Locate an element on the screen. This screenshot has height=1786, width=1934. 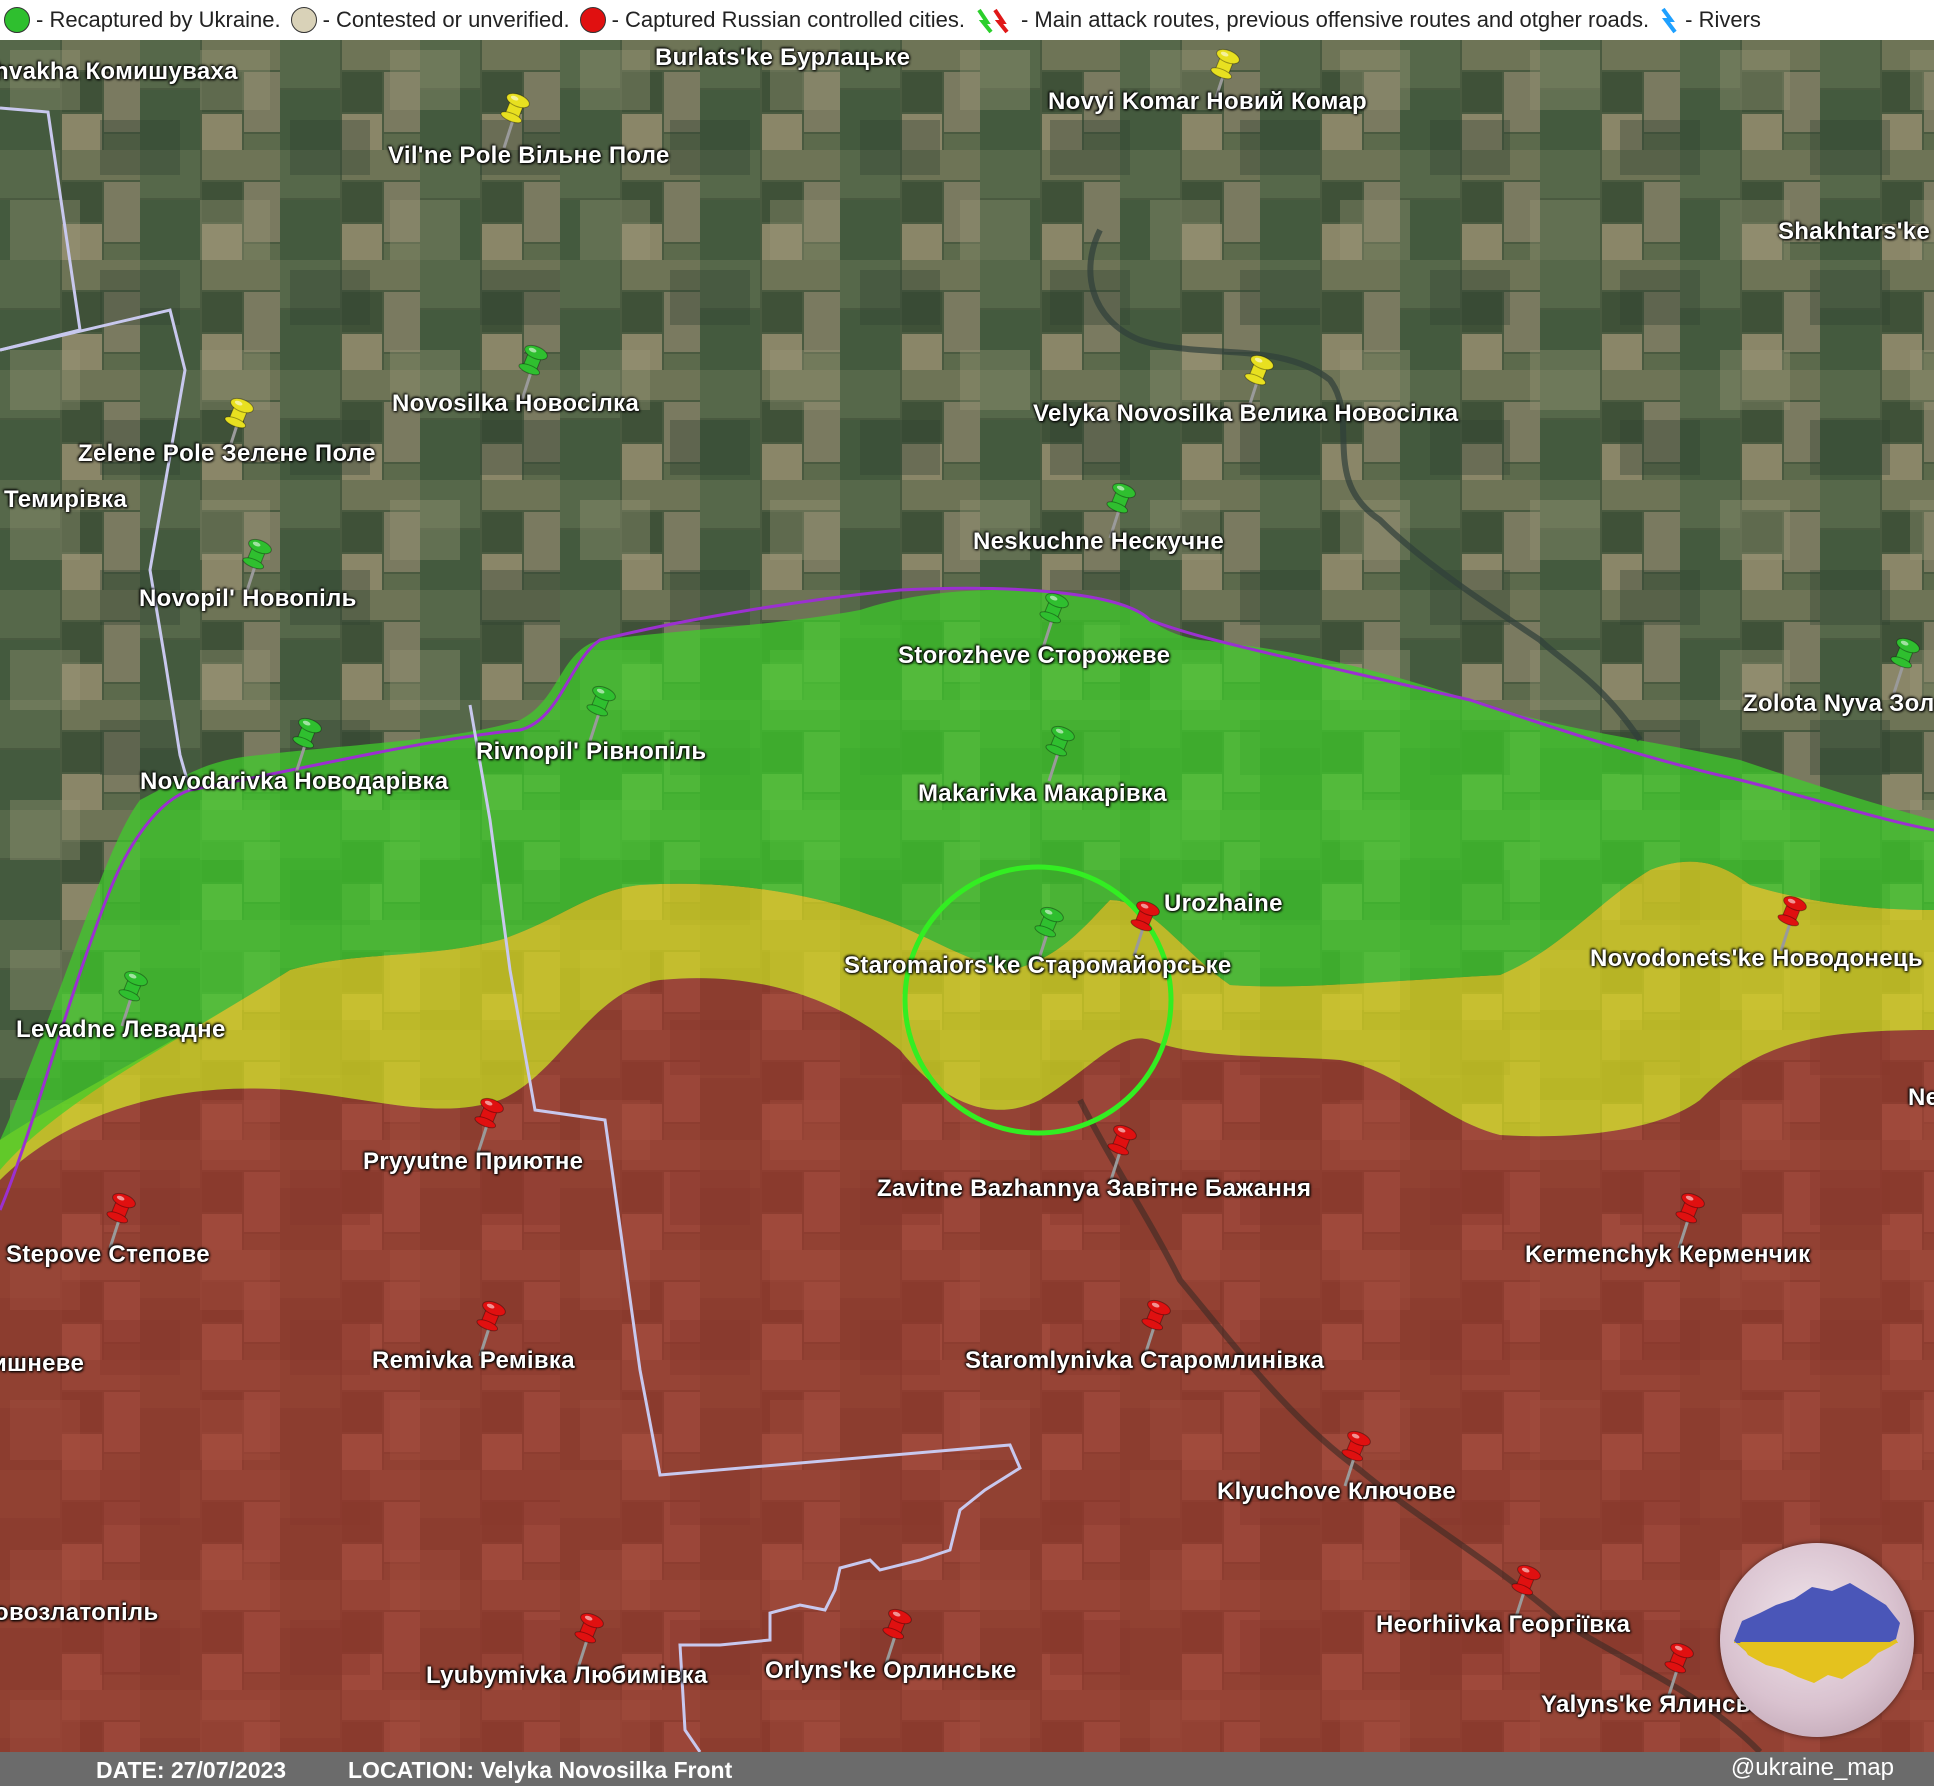
place-label: Orlyns'ke Орлинське is located at coordinates (891, 1670).